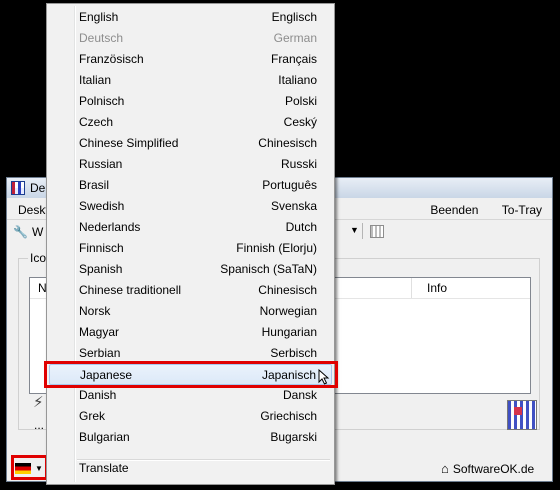 Image resolution: width=560 pixels, height=490 pixels. I want to click on menu-item-language: Brasil Português, so click(190, 185).